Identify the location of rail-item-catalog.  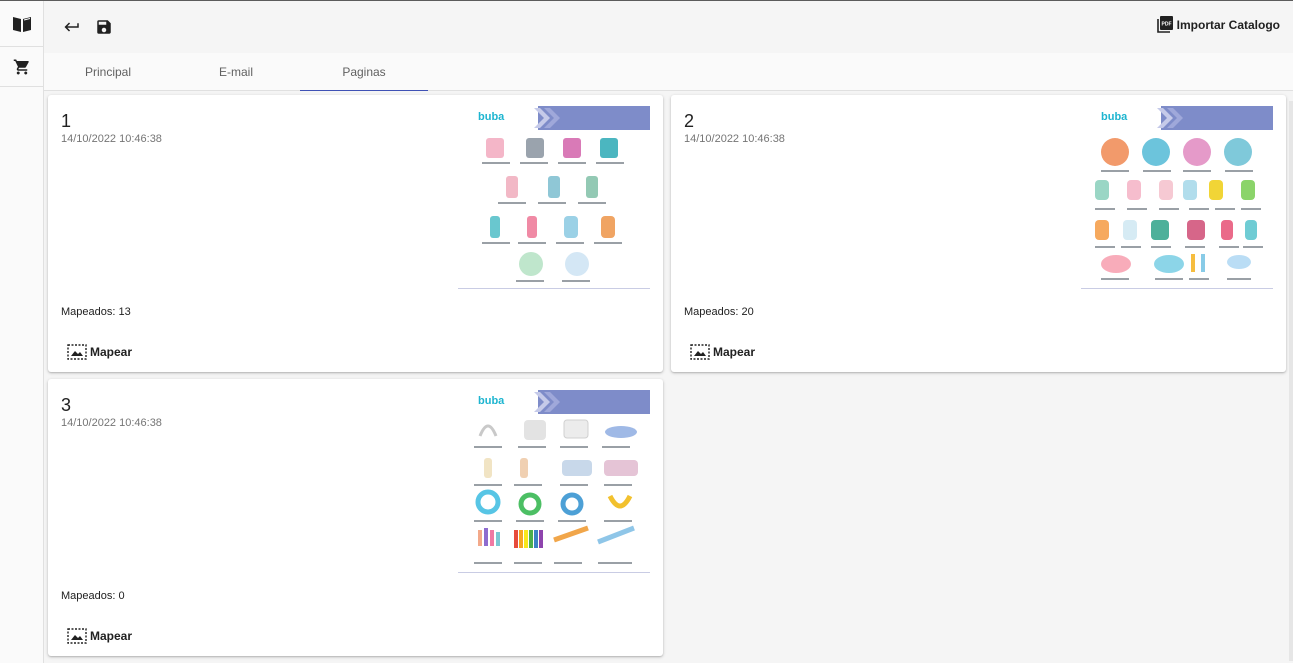
(21, 24).